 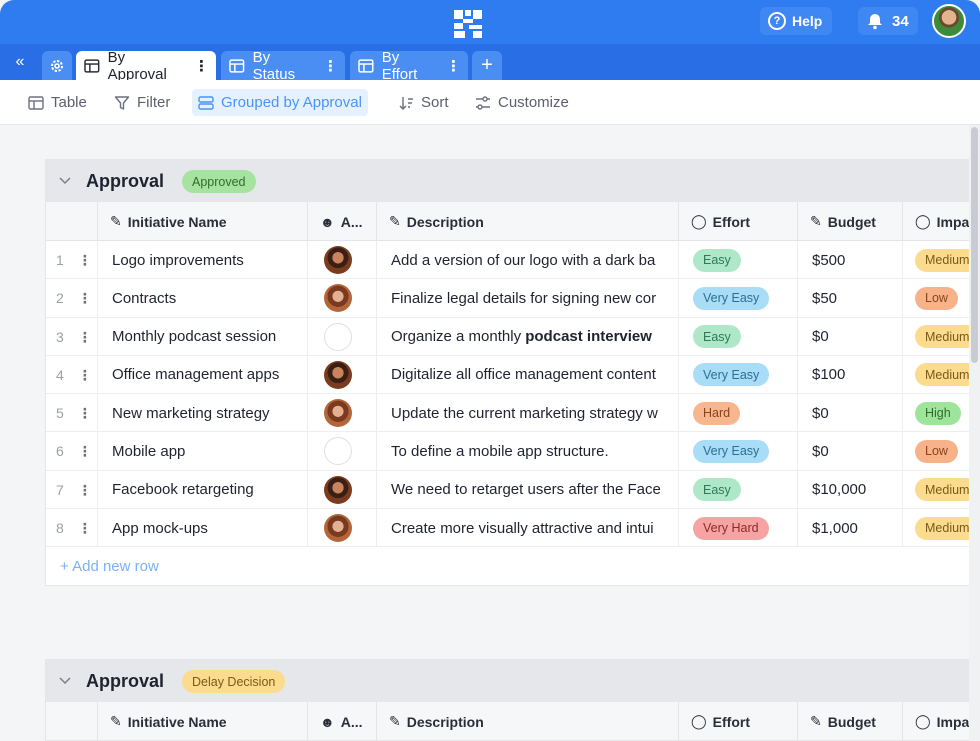 I want to click on row-number-cell: 3 ⋮, so click(x=71, y=337).